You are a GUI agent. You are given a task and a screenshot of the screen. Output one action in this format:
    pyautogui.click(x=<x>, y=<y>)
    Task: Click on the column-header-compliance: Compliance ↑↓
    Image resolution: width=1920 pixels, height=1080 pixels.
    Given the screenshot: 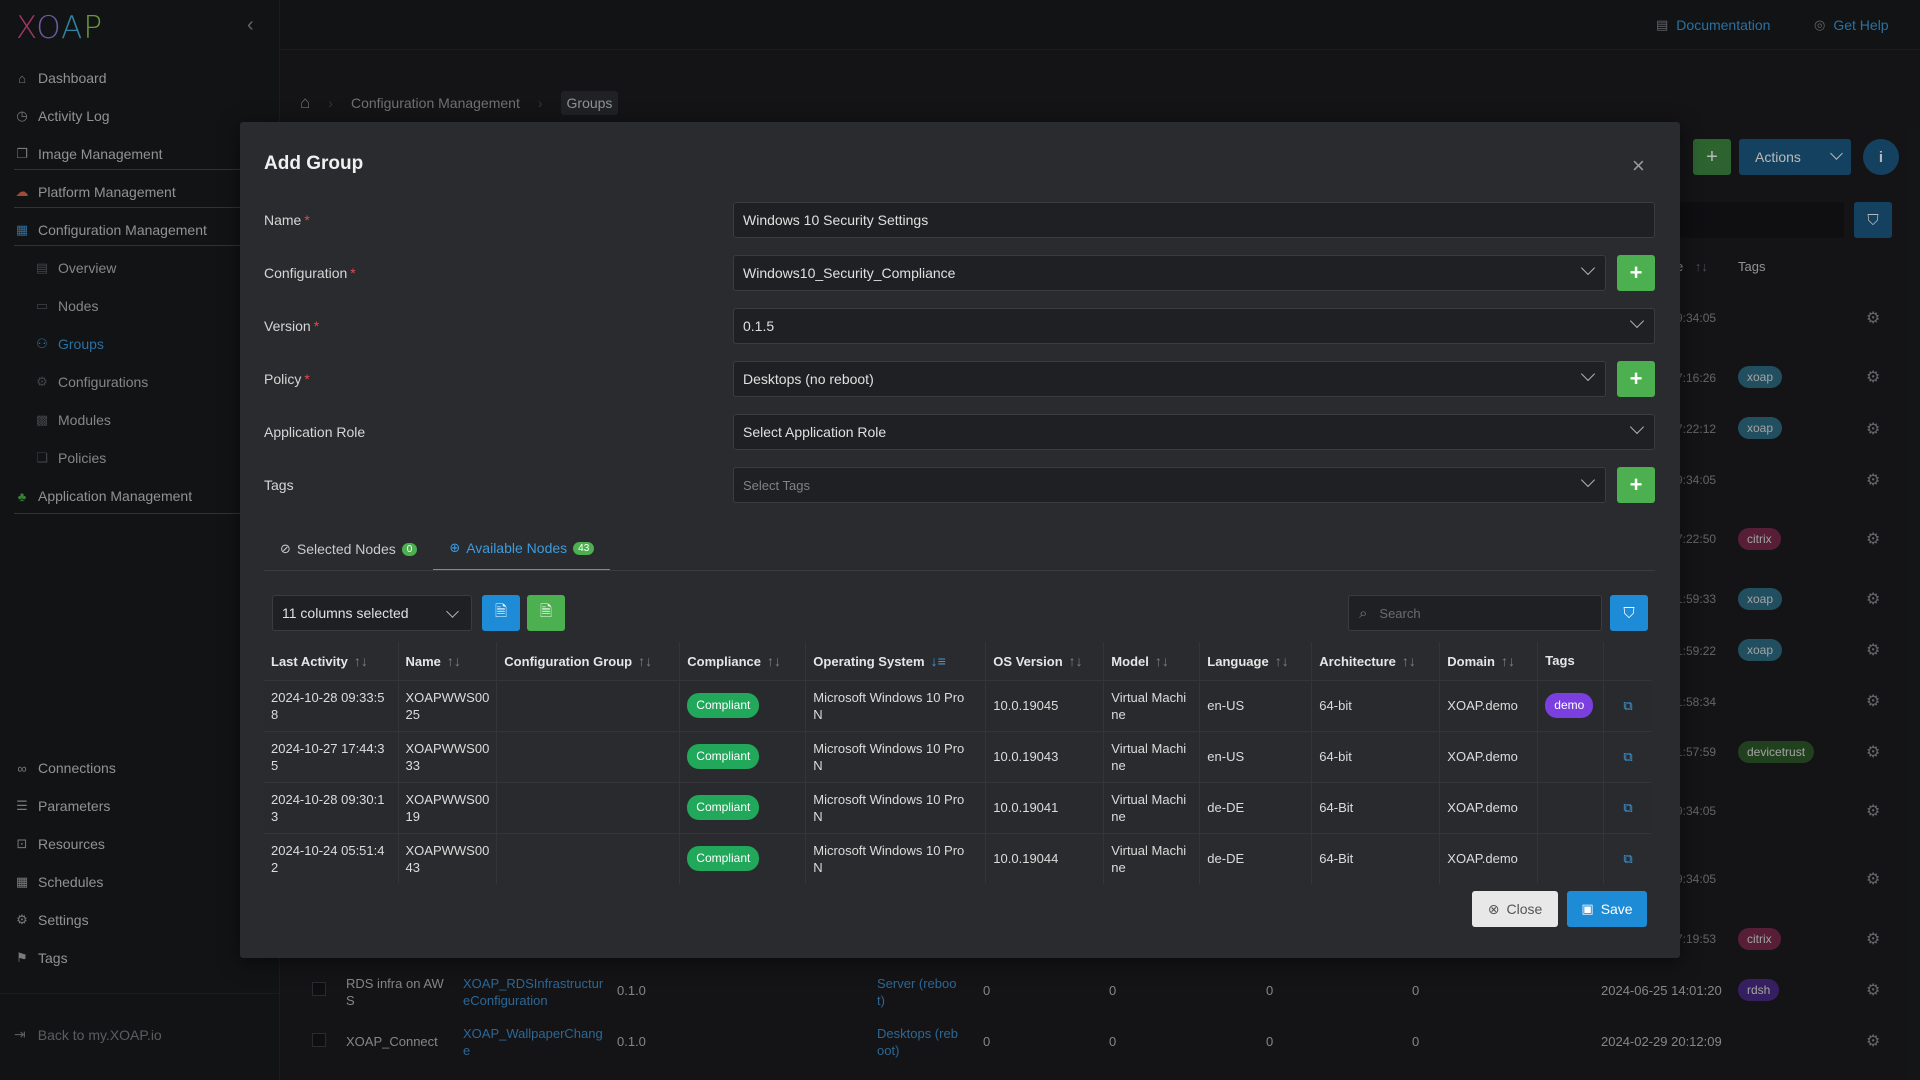 What is the action you would take?
    pyautogui.click(x=743, y=661)
    